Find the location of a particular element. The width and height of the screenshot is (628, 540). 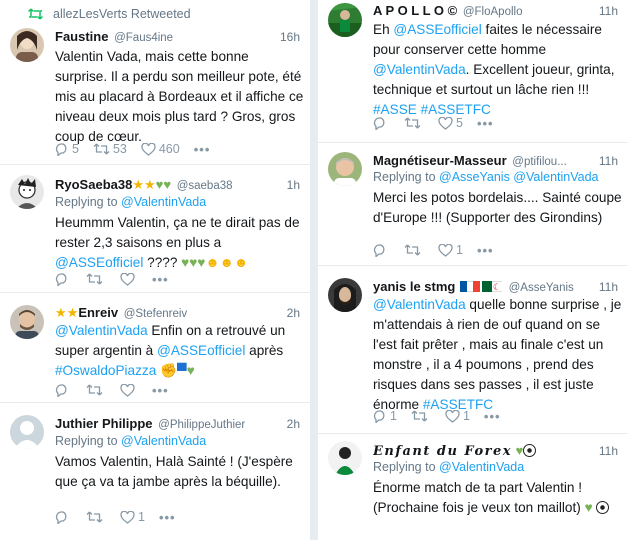

retweet-button: 53 is located at coordinates (110, 149).